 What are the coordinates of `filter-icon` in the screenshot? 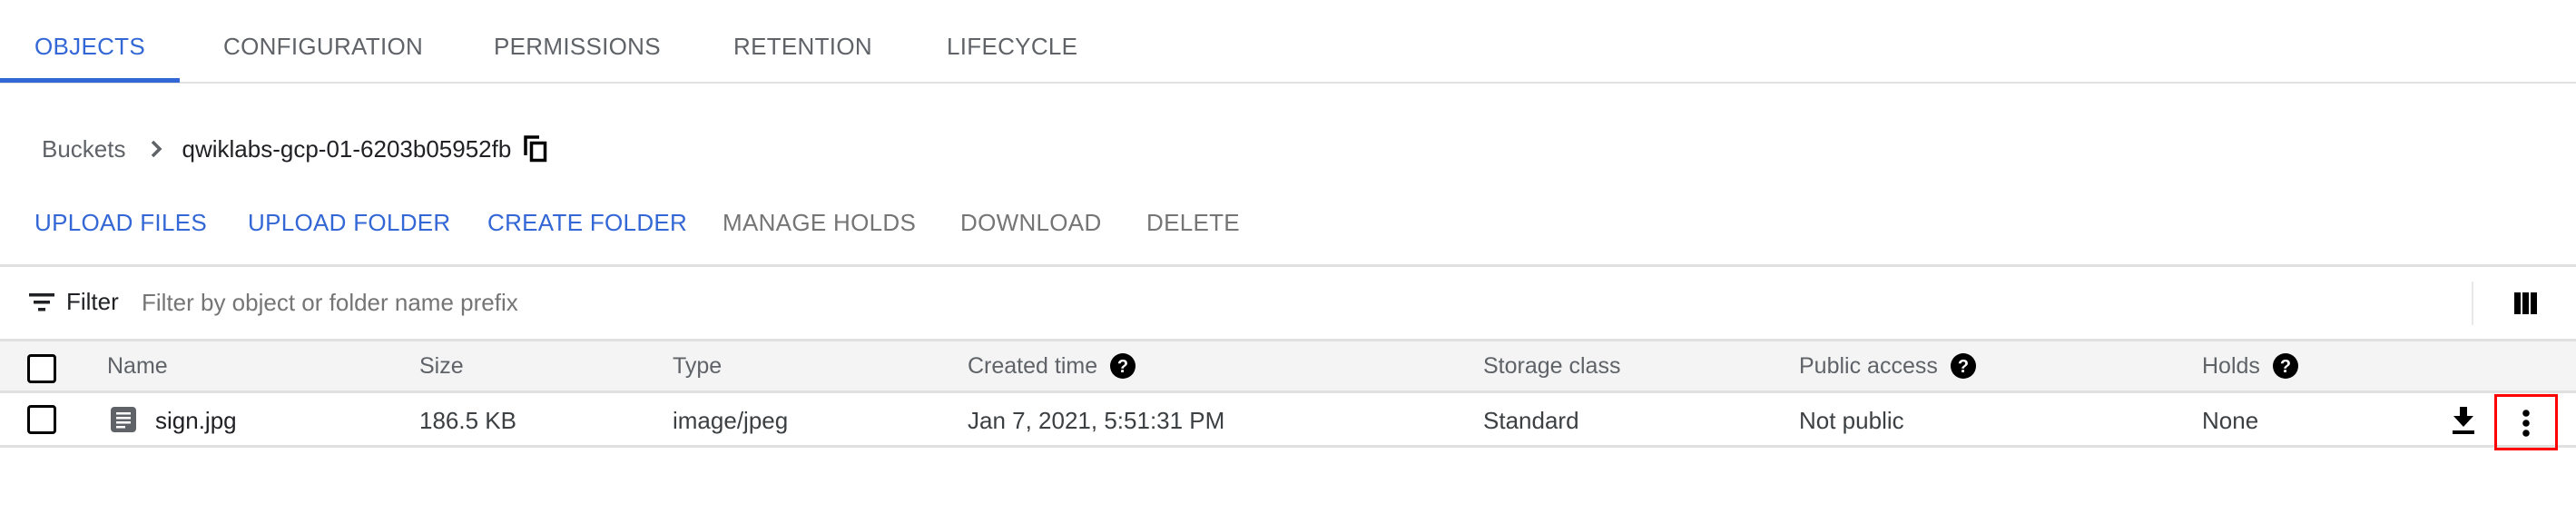 It's located at (41, 302).